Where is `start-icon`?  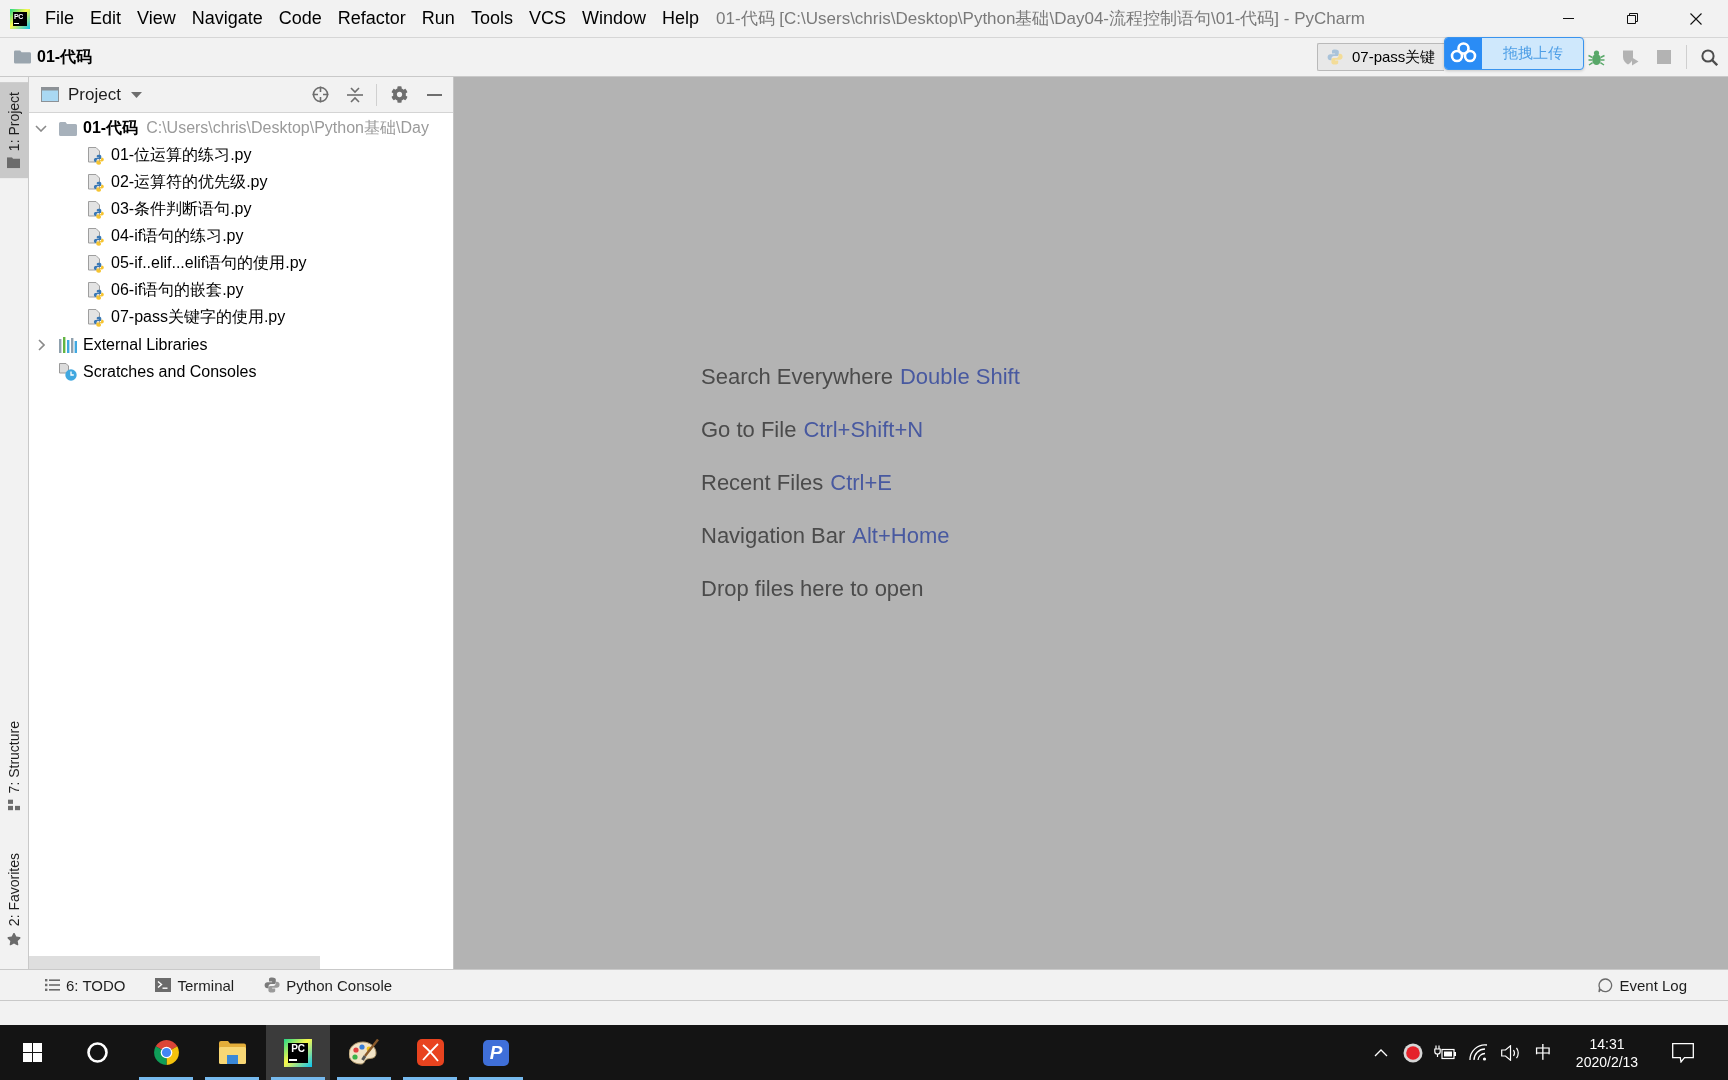
start-icon is located at coordinates (32, 1052).